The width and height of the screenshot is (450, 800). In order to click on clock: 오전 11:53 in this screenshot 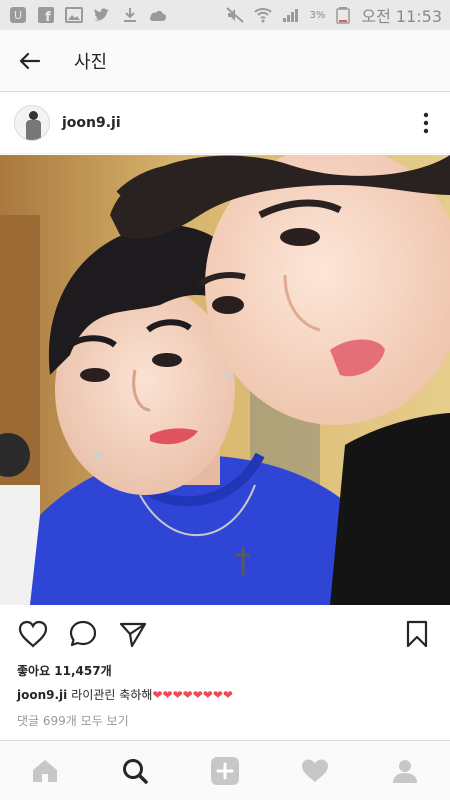, I will do `click(401, 16)`.